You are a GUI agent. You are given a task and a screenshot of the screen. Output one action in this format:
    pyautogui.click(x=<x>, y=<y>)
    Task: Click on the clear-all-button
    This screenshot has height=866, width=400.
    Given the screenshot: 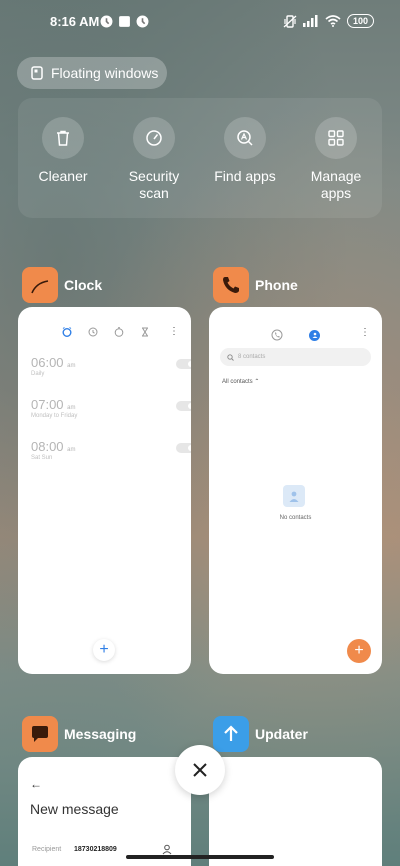 What is the action you would take?
    pyautogui.click(x=200, y=770)
    